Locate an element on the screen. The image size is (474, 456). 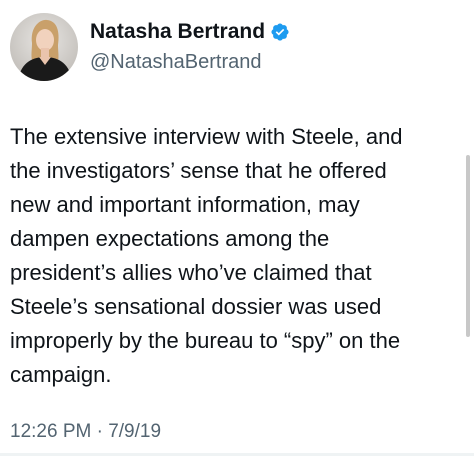
handle: @NatashaBertrand is located at coordinates (190, 62).